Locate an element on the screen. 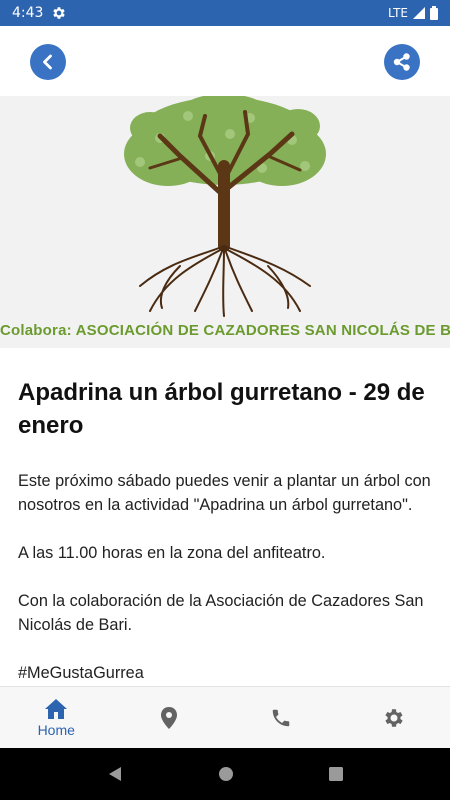 The image size is (450, 800). nav-home: Home is located at coordinates (56, 717).